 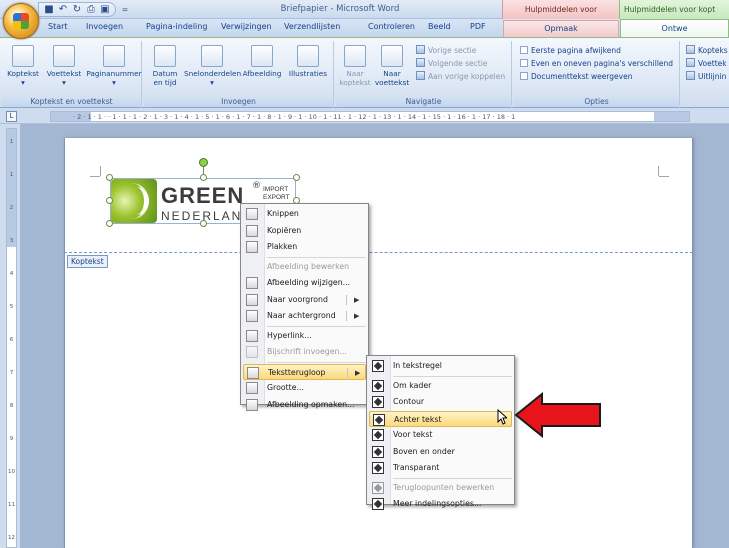 What do you see at coordinates (561, 28) in the screenshot?
I see `tab-opmaak: Opmaak` at bounding box center [561, 28].